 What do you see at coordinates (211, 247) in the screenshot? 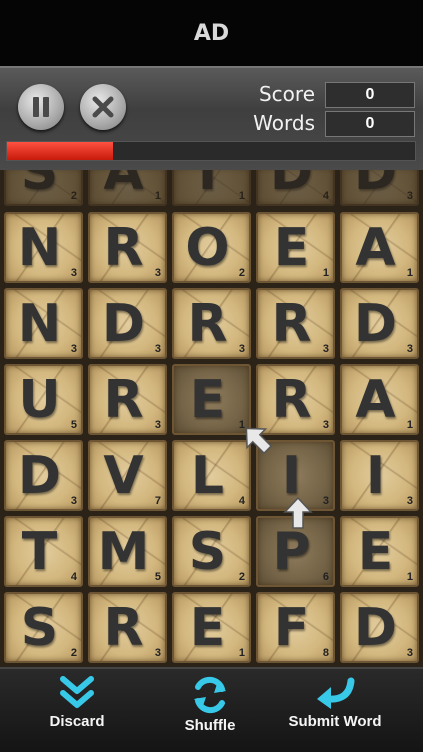
I see `letter-tile: O2` at bounding box center [211, 247].